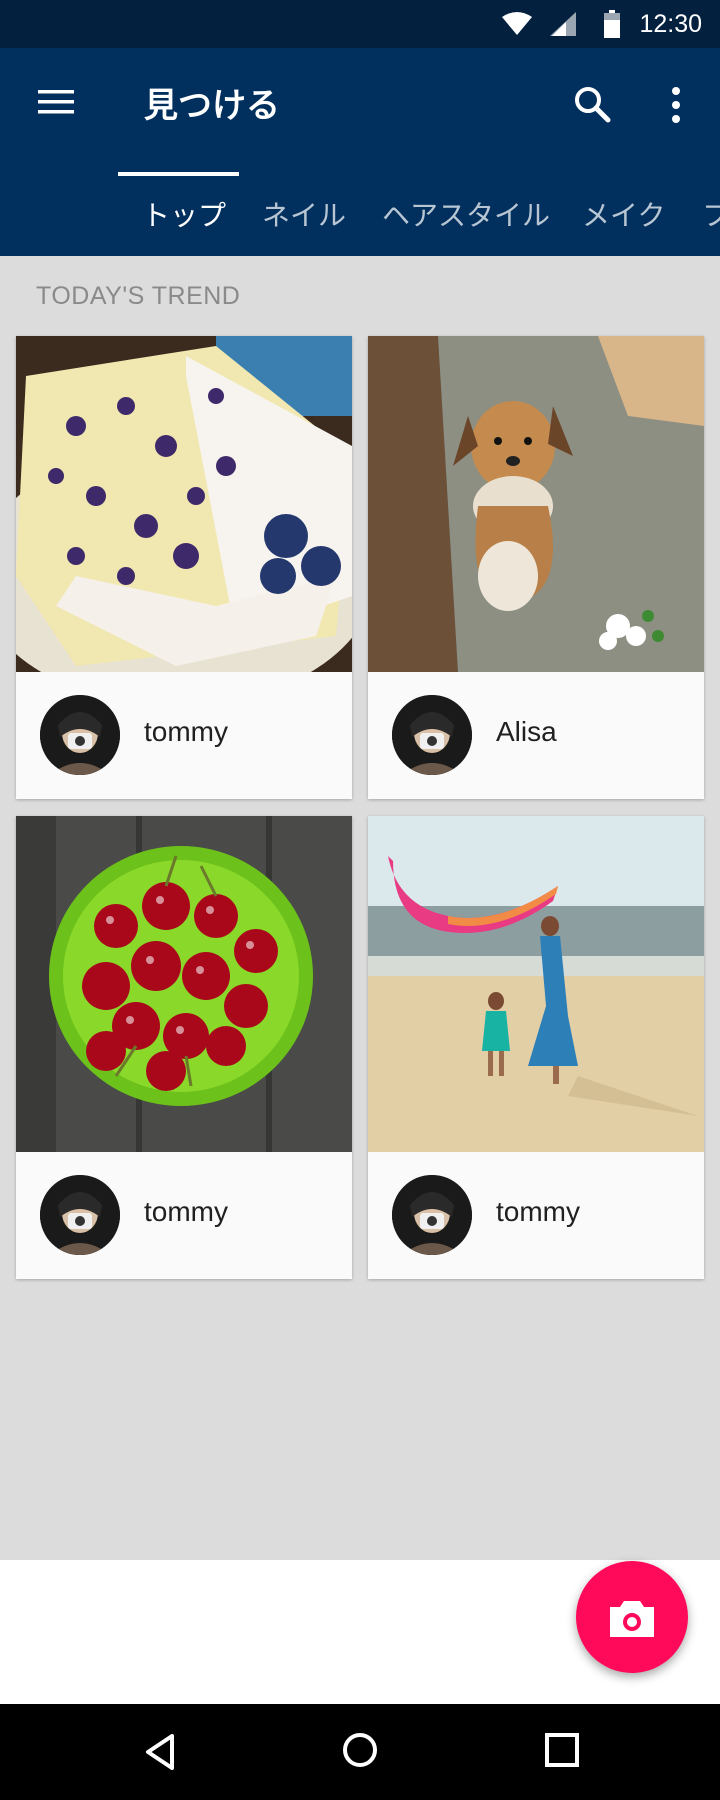  I want to click on more-vert-icon, so click(676, 105).